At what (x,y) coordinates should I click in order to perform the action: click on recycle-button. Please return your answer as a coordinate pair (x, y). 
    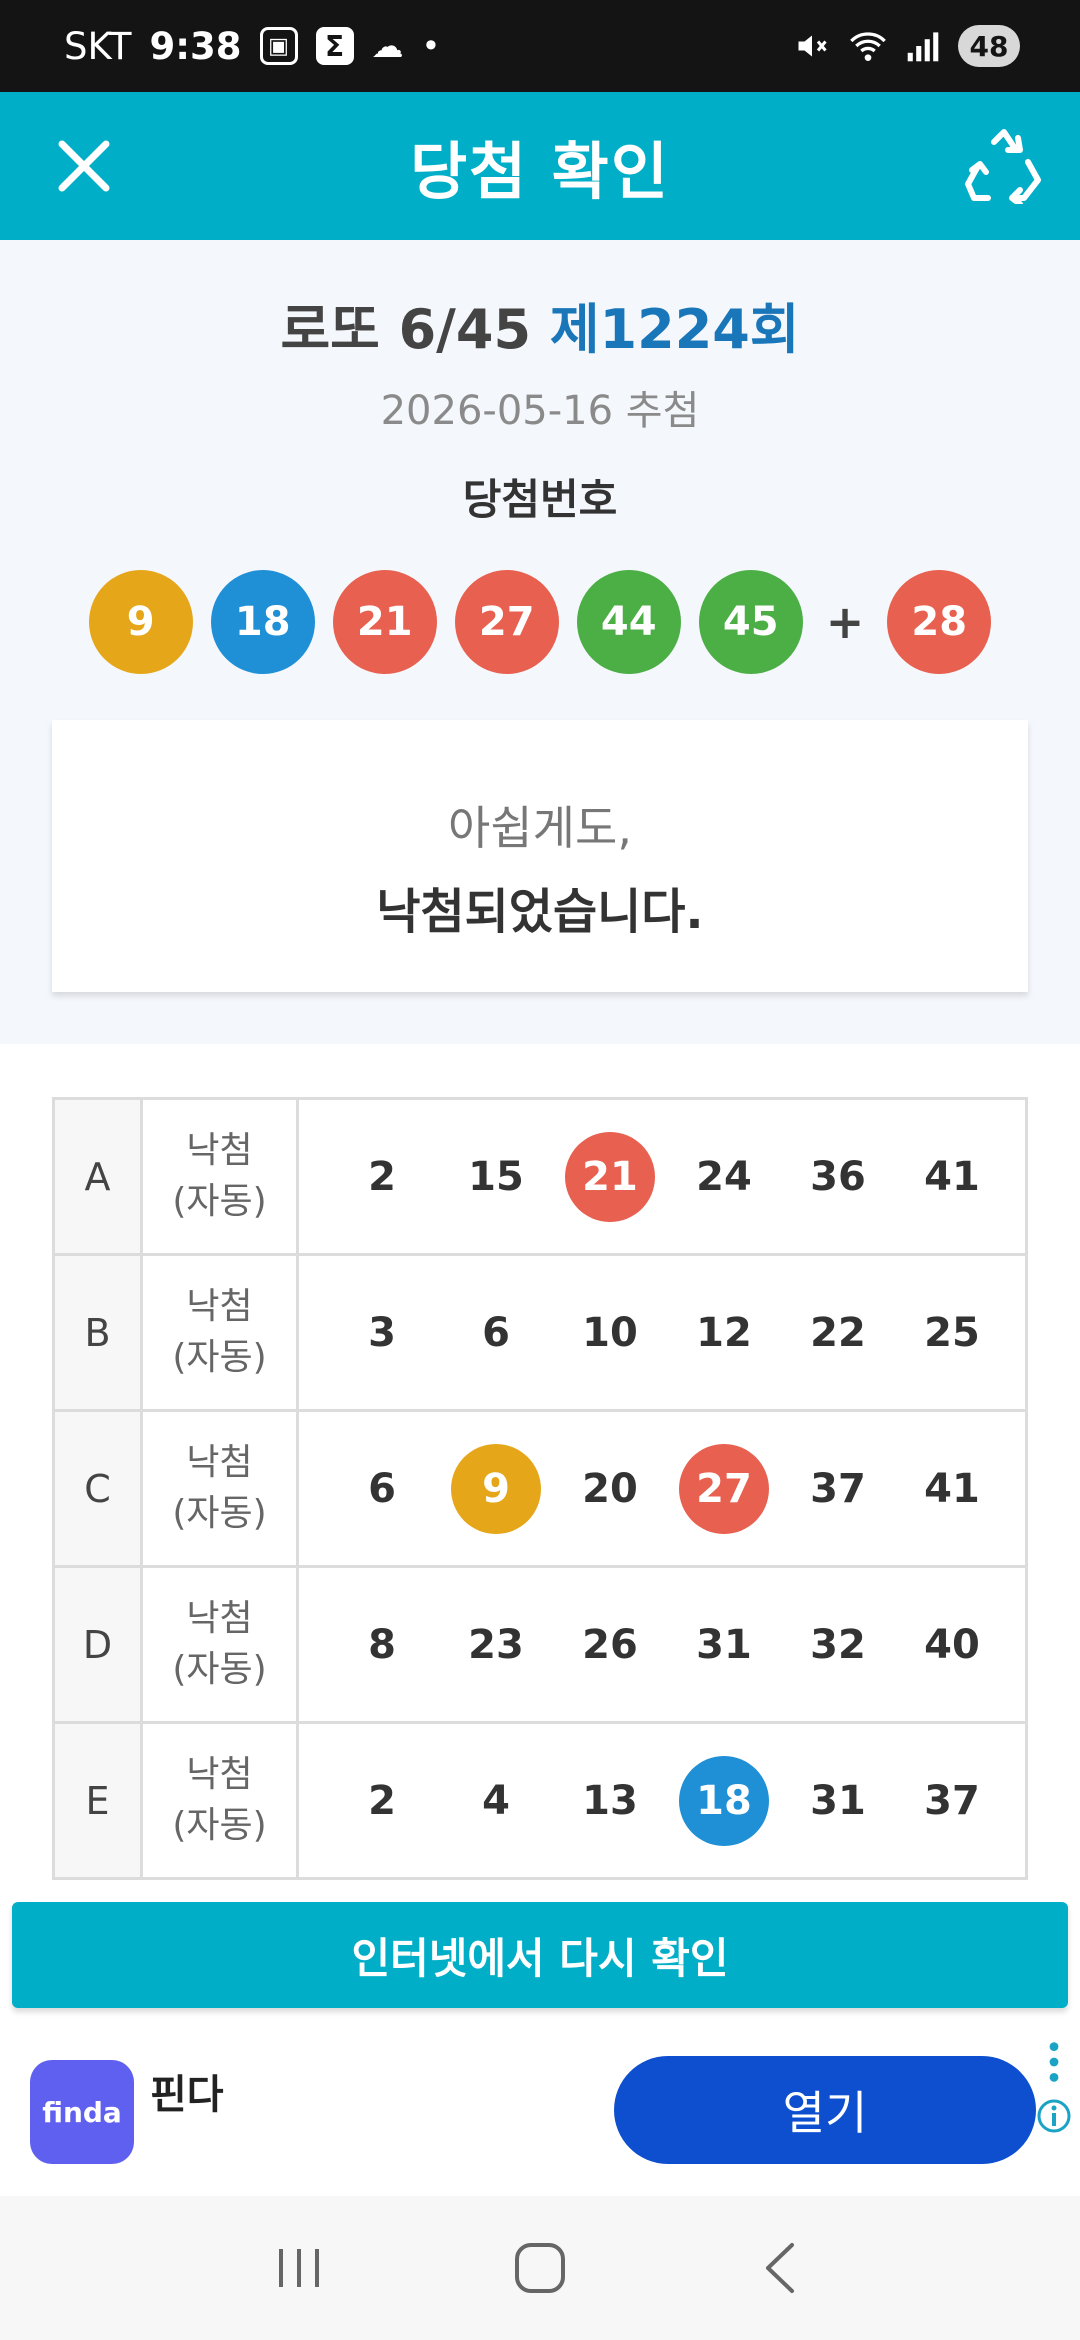
    Looking at the image, I should click on (1004, 166).